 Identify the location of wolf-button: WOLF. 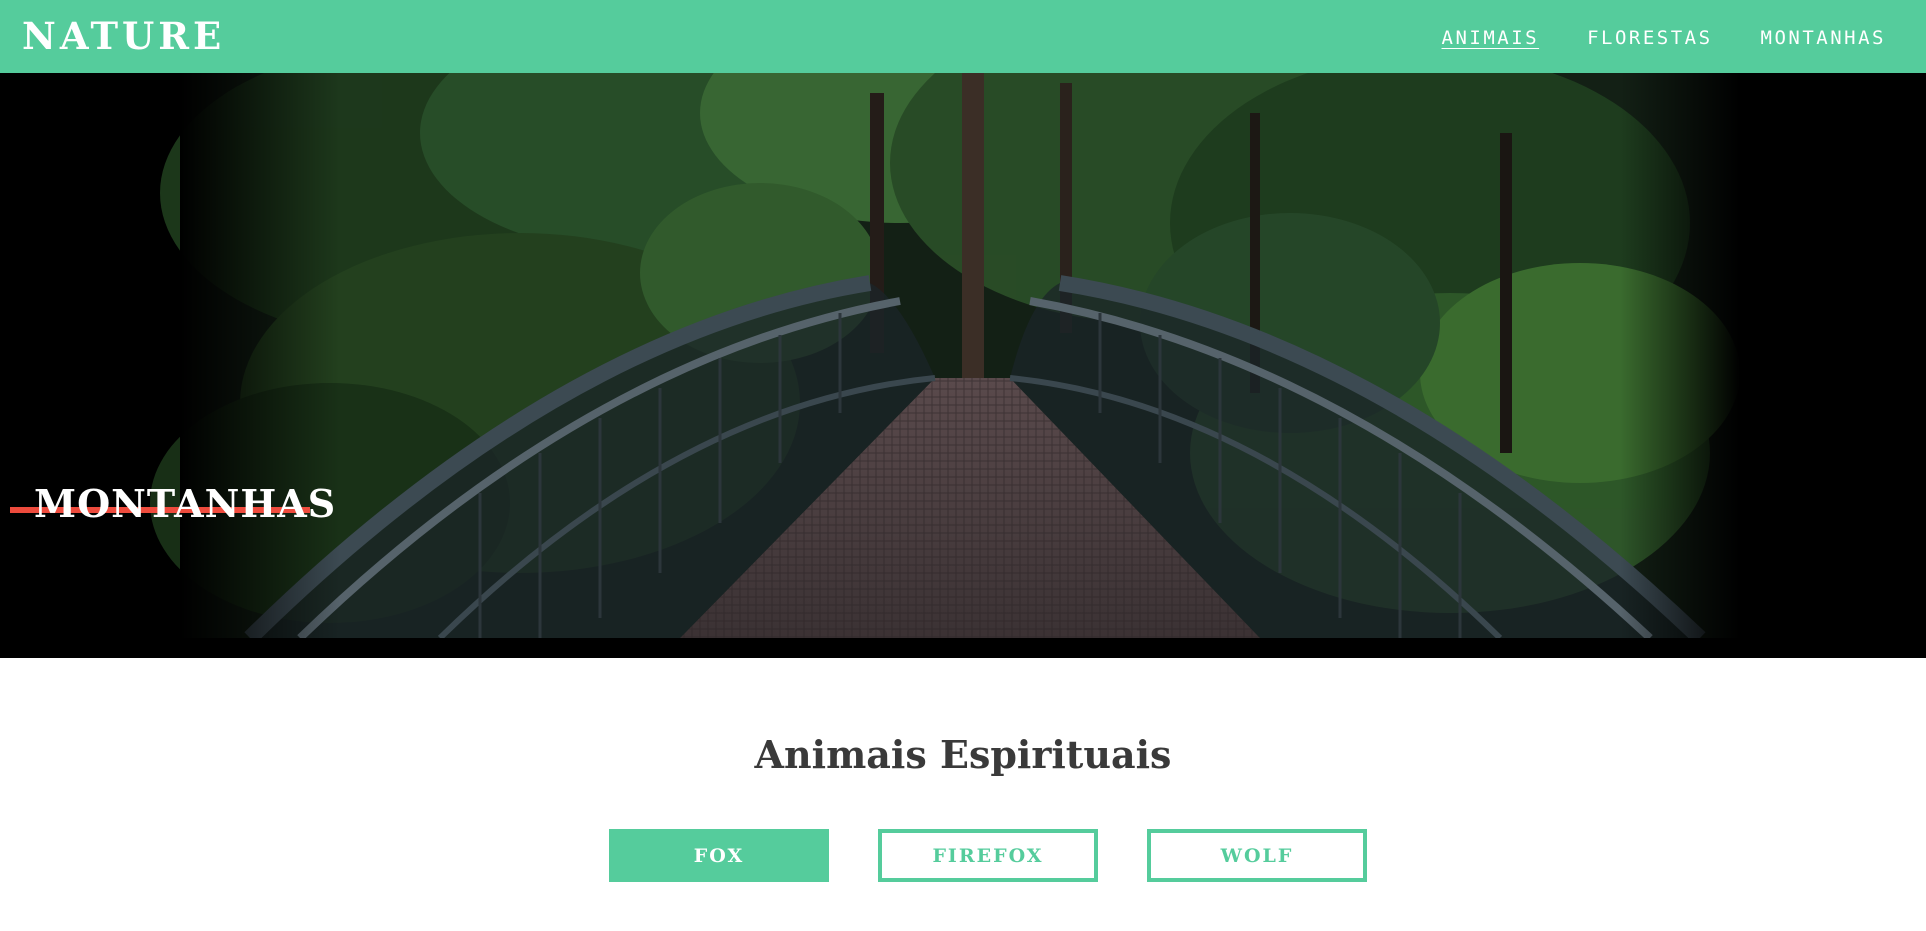
(1257, 855).